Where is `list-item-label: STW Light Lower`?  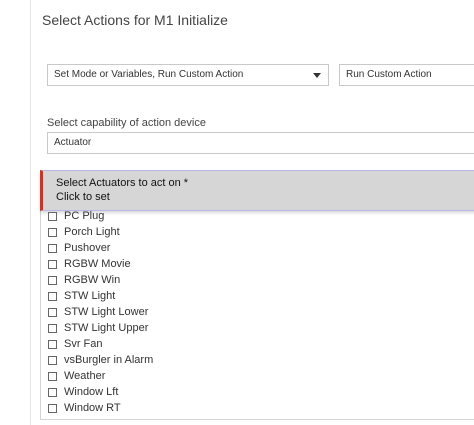
list-item-label: STW Light Lower is located at coordinates (106, 312).